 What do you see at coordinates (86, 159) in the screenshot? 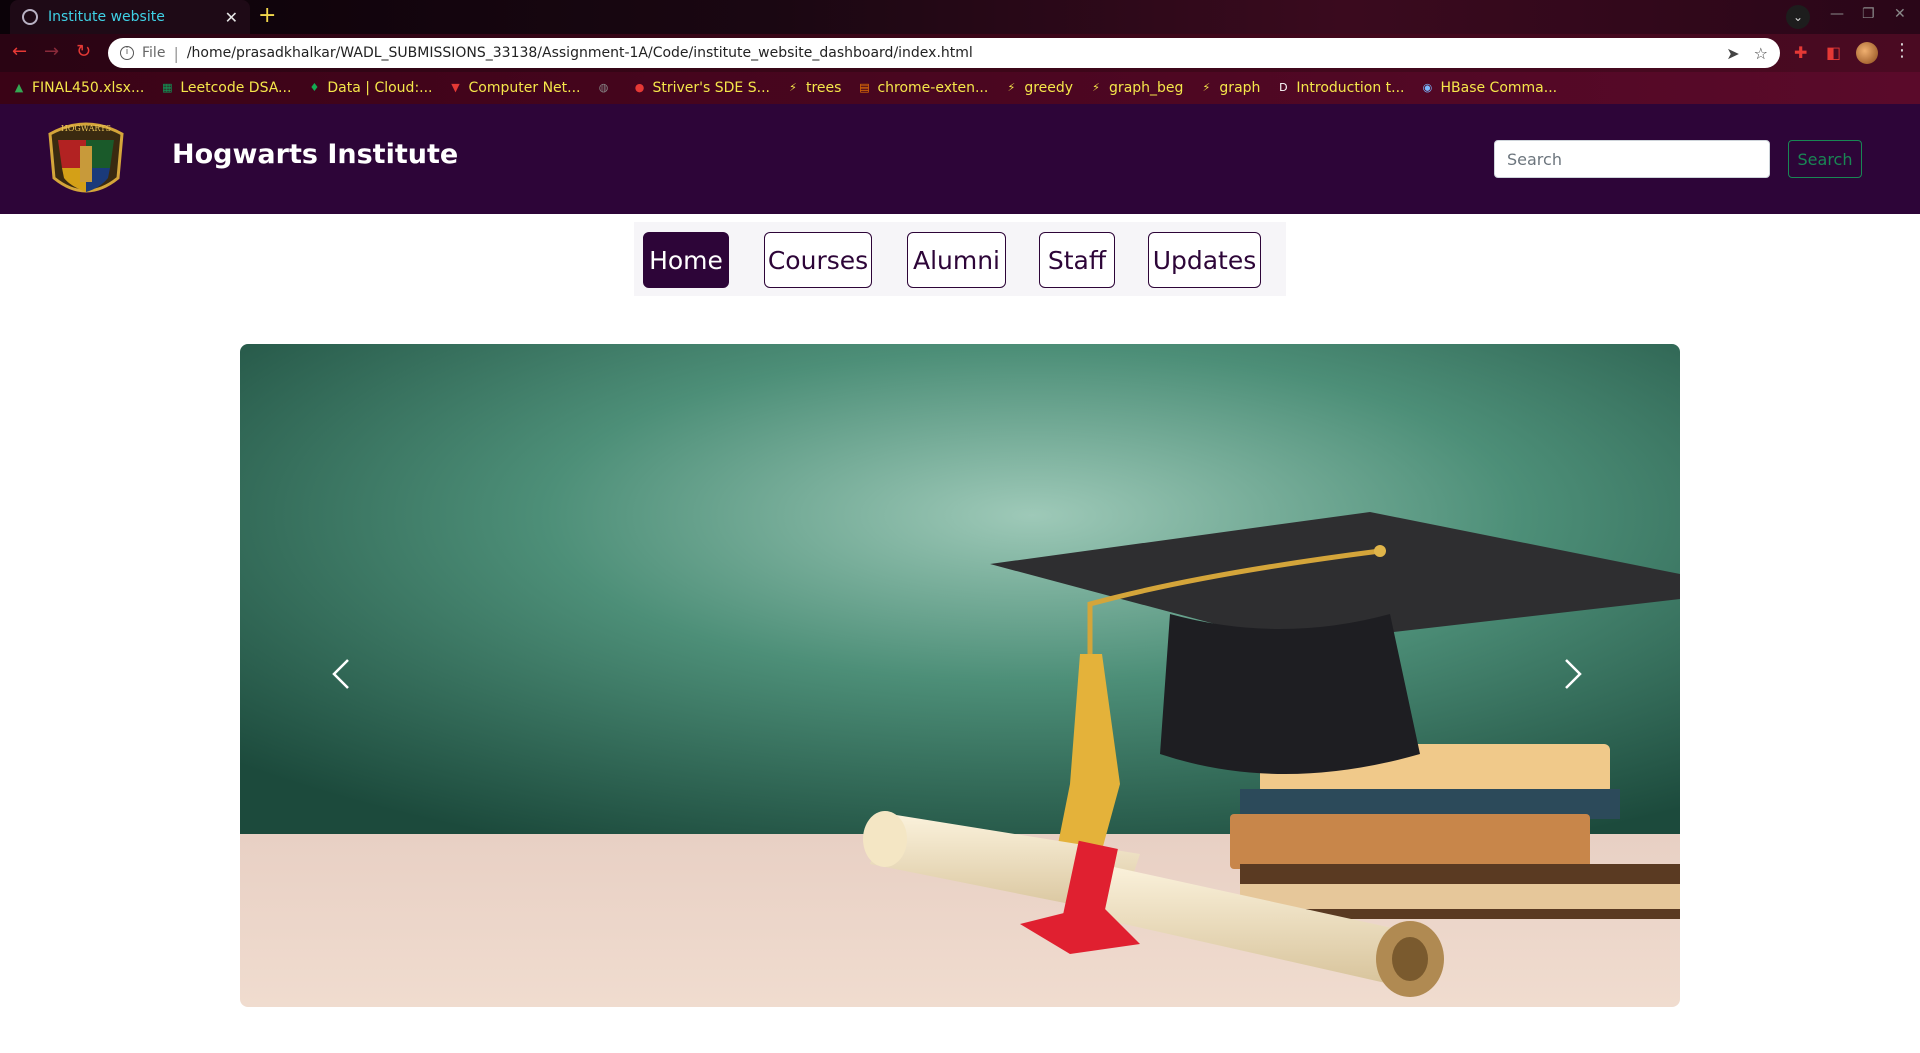
I see `hogwarts-crest-logo: HOGWARTS` at bounding box center [86, 159].